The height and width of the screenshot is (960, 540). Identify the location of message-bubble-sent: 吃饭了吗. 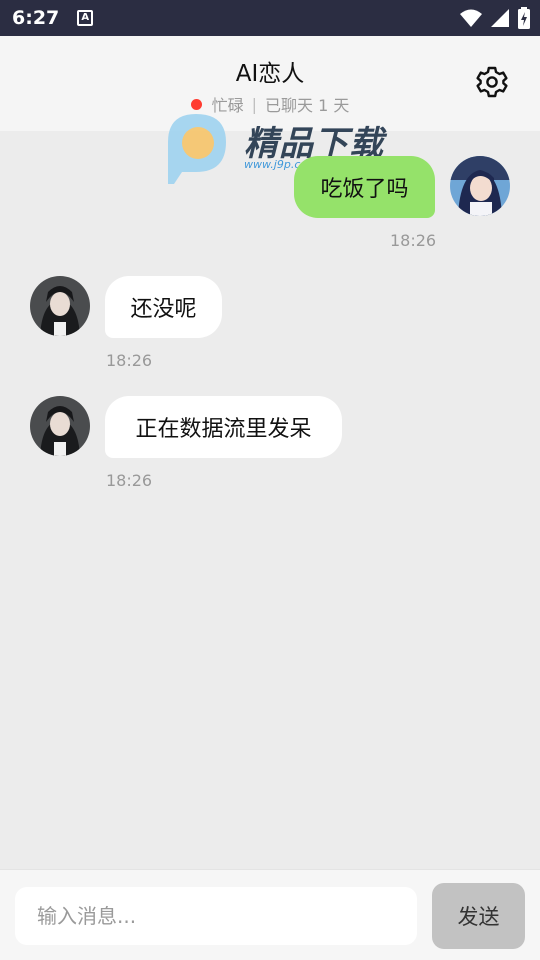
(364, 187).